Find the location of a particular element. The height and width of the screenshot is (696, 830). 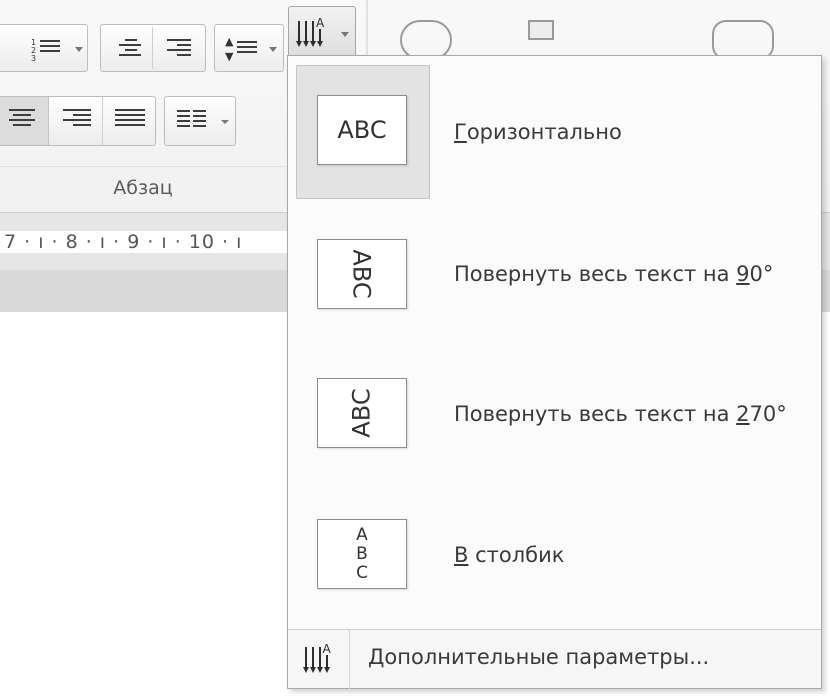

align-right-button is located at coordinates (77, 121).